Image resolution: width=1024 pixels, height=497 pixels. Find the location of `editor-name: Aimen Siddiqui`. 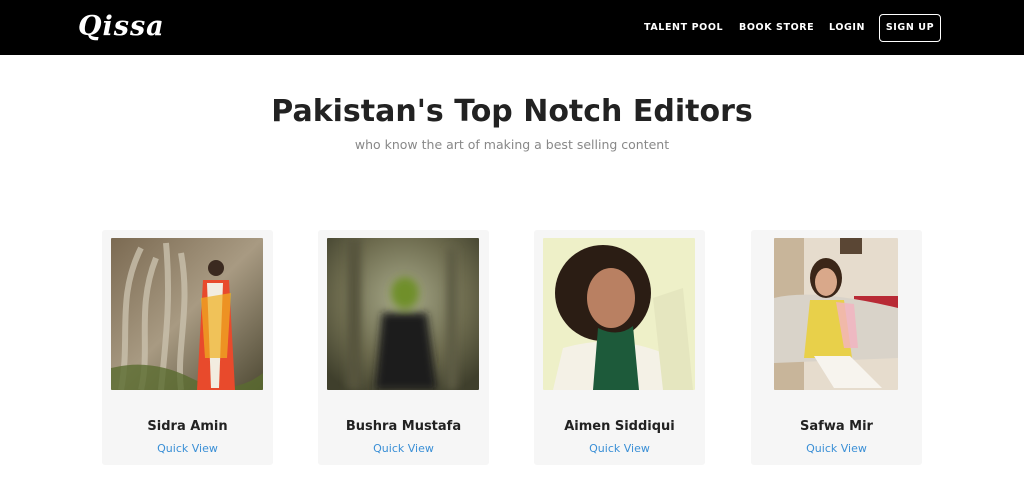

editor-name: Aimen Siddiqui is located at coordinates (619, 426).